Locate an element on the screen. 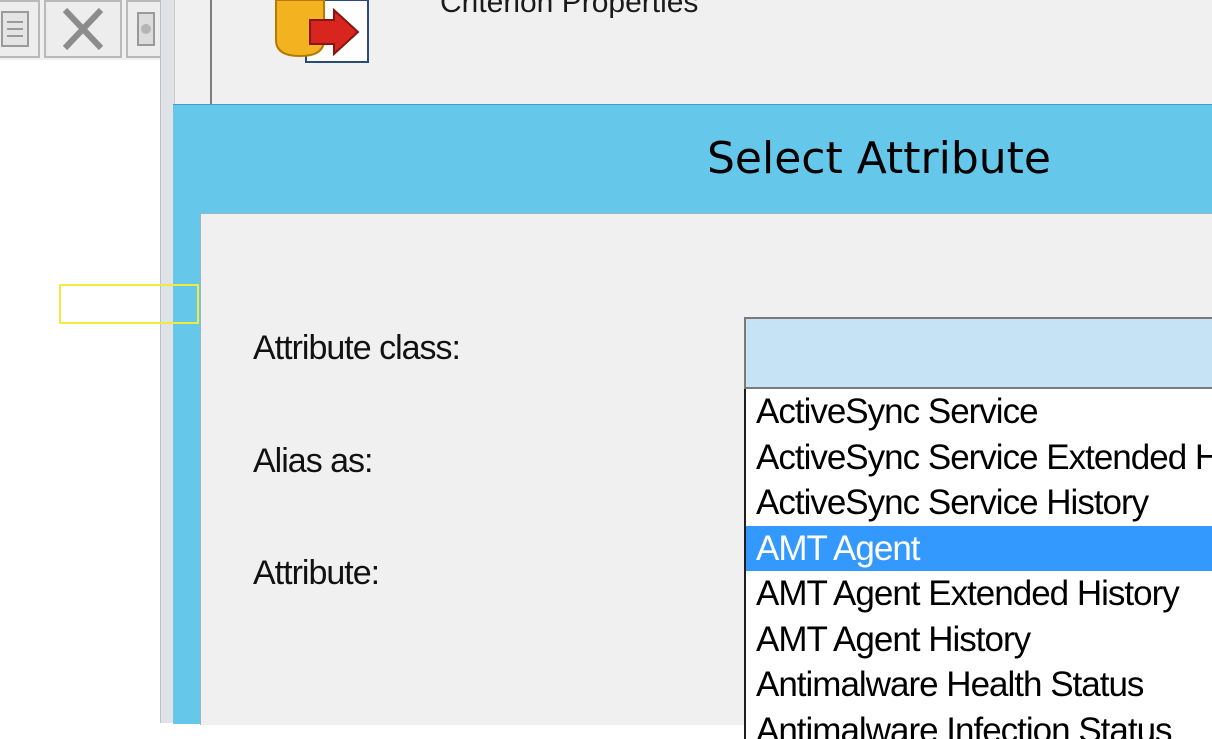  list-item: ActiveSync Service History is located at coordinates (979, 503).